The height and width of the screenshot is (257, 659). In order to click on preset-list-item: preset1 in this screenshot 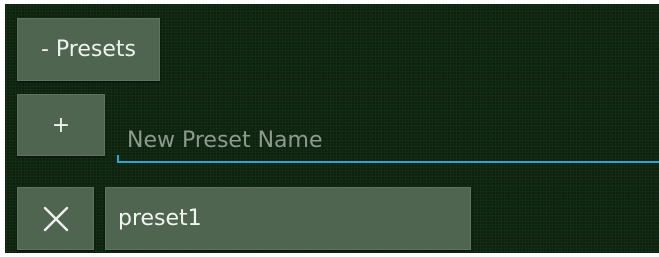, I will do `click(288, 218)`.